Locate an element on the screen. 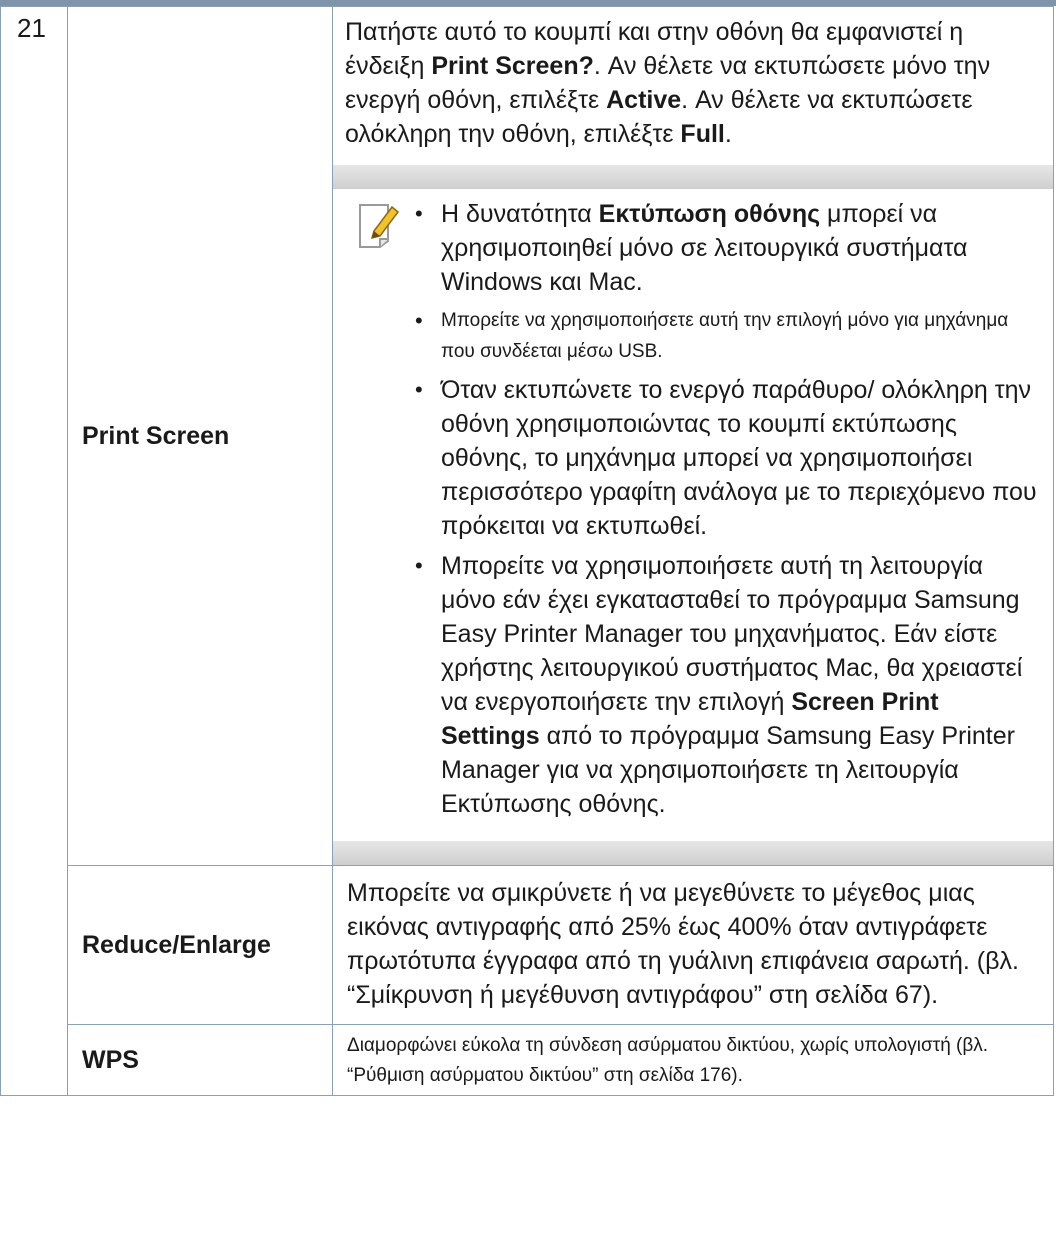 Image resolution: width=1056 pixels, height=1260 pixels. button-name-print-screen: Print Screen is located at coordinates (156, 435).